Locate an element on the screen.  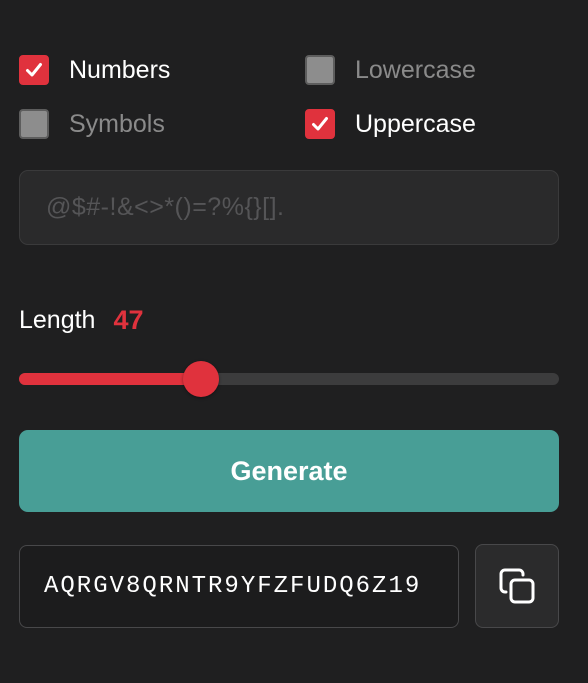
numbers-checkbox is located at coordinates (34, 70).